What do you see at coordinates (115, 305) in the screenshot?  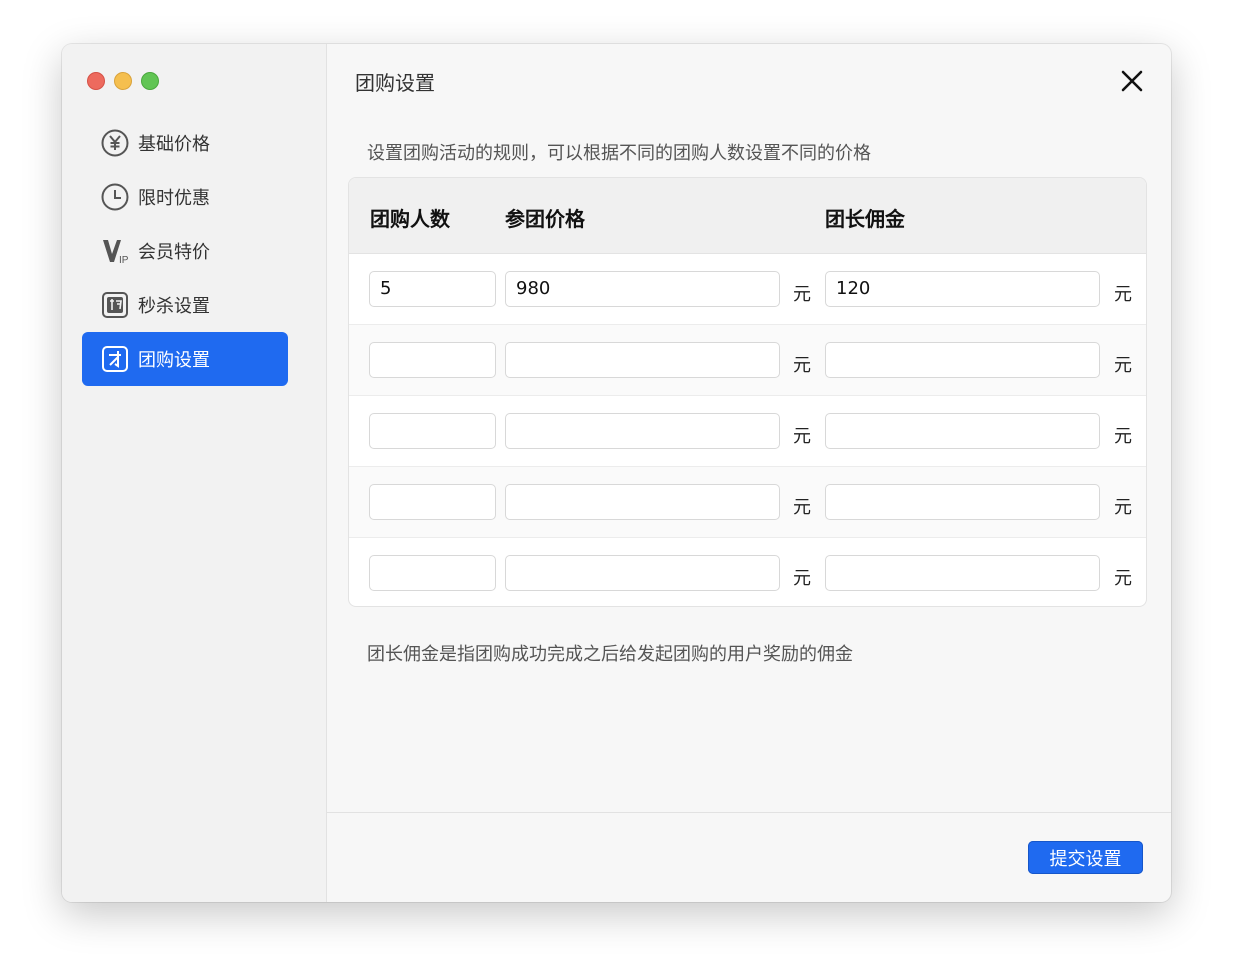 I see `miao-badge-icon` at bounding box center [115, 305].